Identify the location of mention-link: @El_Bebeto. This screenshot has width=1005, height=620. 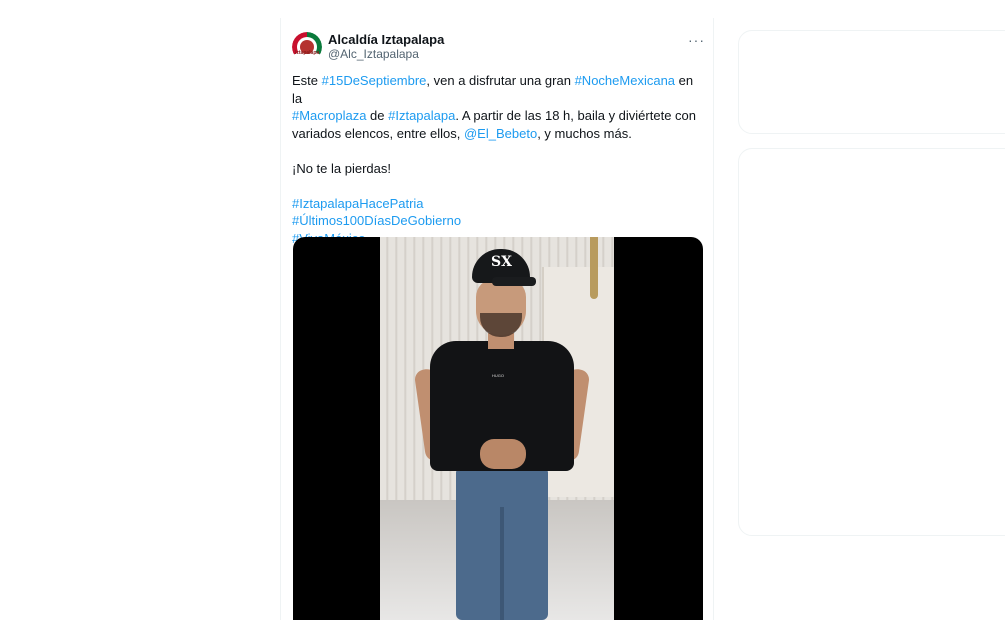
(500, 133).